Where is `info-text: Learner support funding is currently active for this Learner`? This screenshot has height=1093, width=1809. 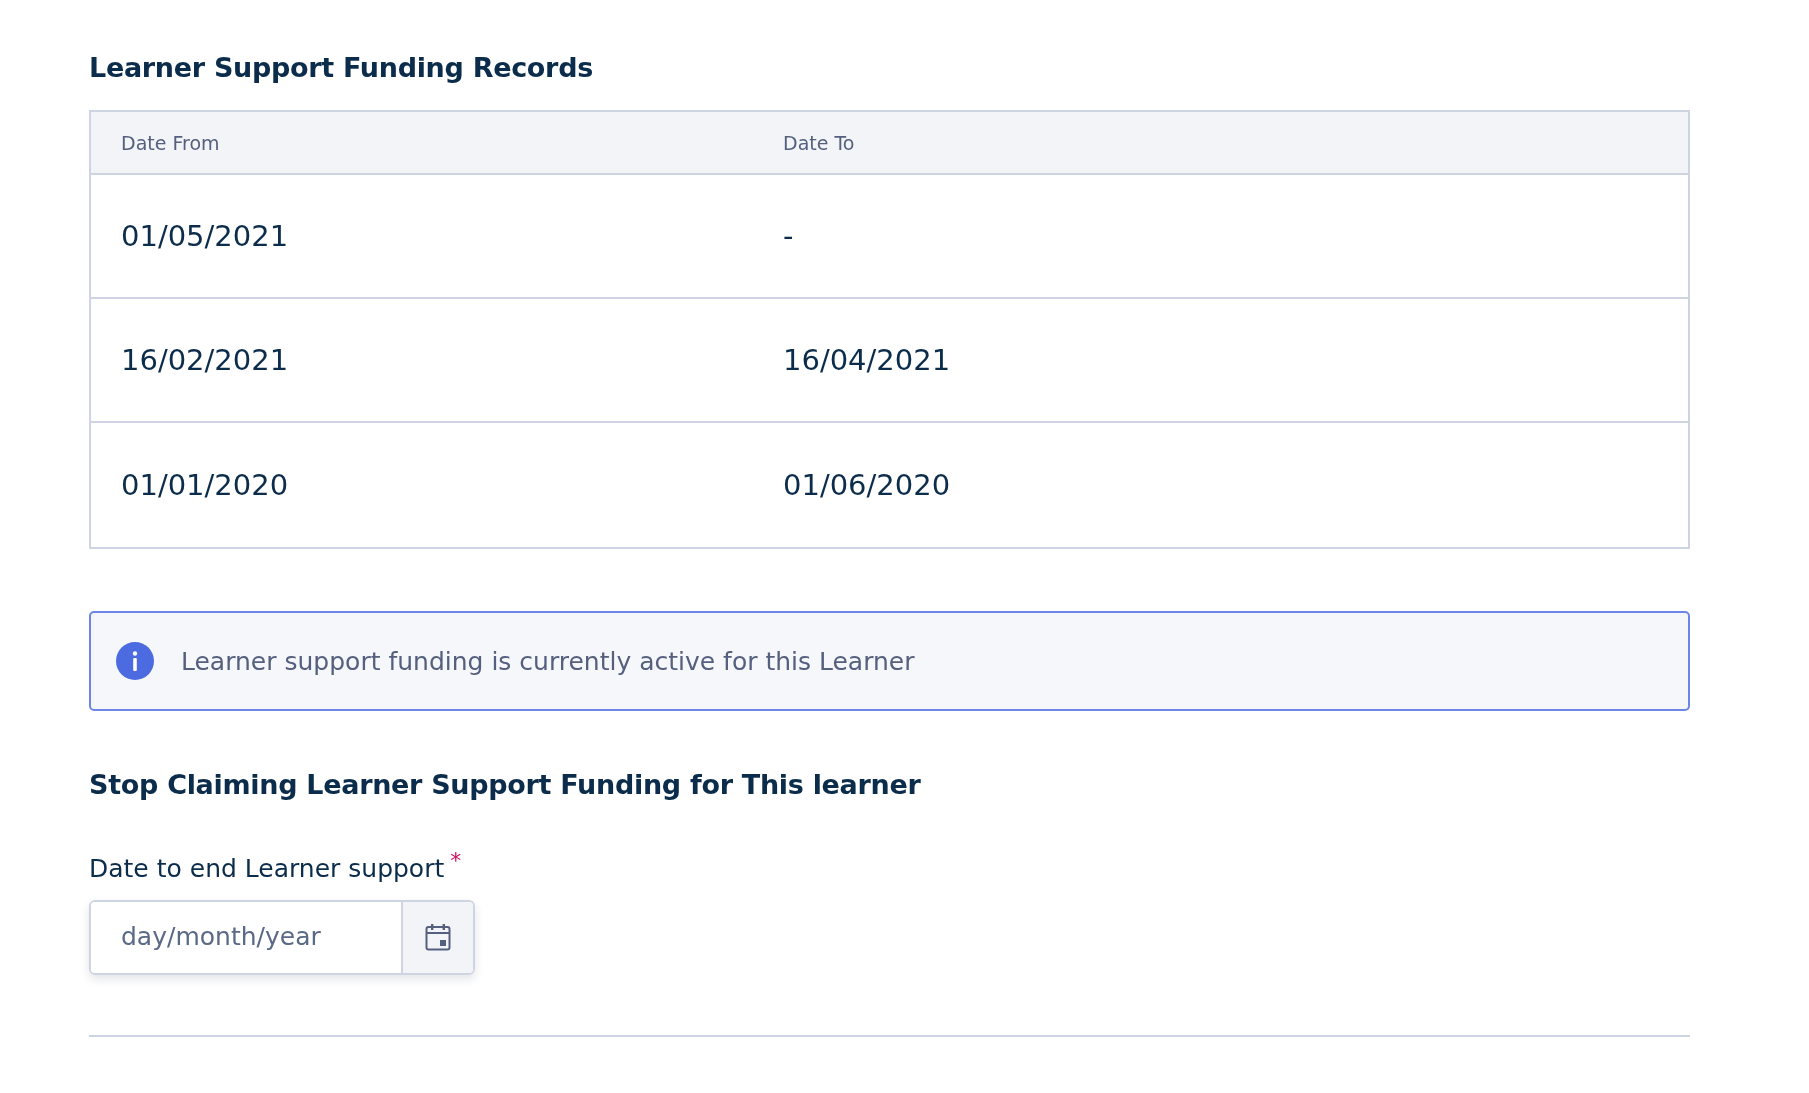
info-text: Learner support funding is currently active for this Learner is located at coordinates (548, 661).